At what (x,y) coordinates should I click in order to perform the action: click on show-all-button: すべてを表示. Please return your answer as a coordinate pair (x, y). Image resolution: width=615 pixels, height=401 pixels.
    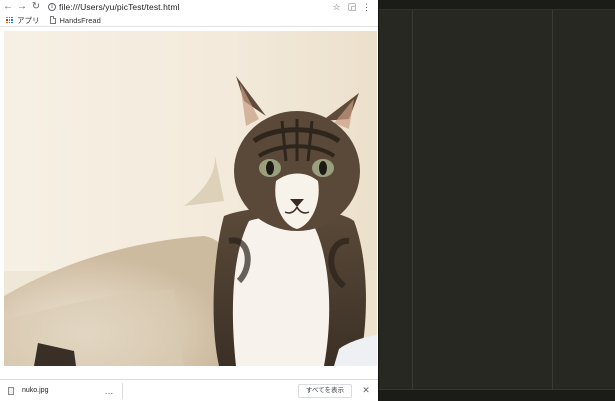
    Looking at the image, I should click on (324, 390).